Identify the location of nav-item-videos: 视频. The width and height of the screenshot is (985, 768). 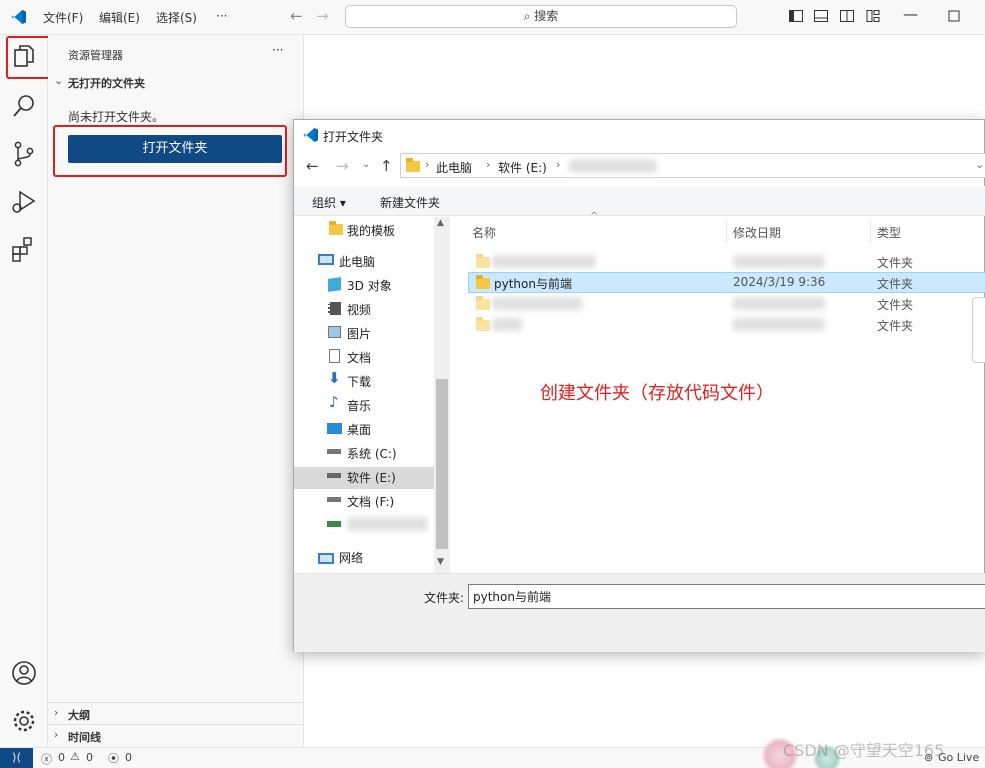
(359, 309).